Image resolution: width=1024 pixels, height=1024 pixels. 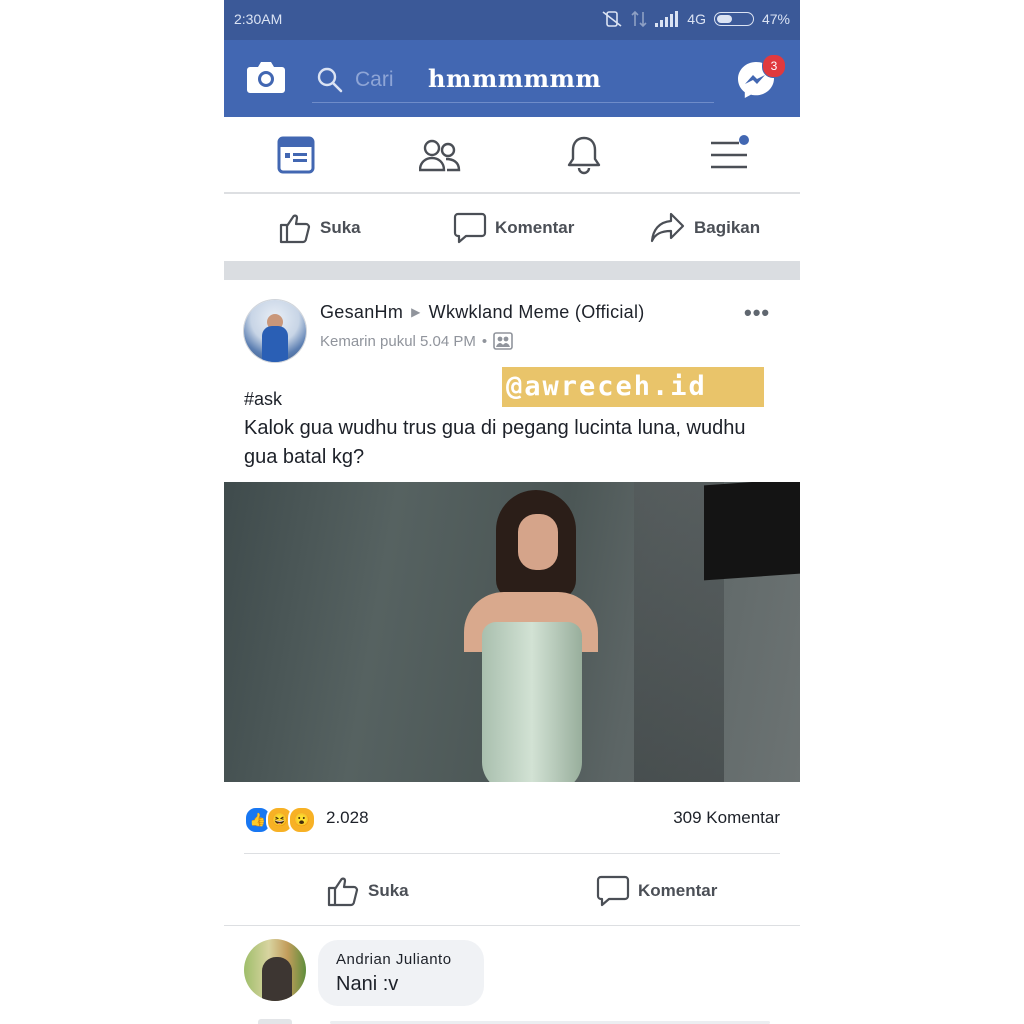 What do you see at coordinates (361, 312) in the screenshot?
I see `author-name: GesanHm` at bounding box center [361, 312].